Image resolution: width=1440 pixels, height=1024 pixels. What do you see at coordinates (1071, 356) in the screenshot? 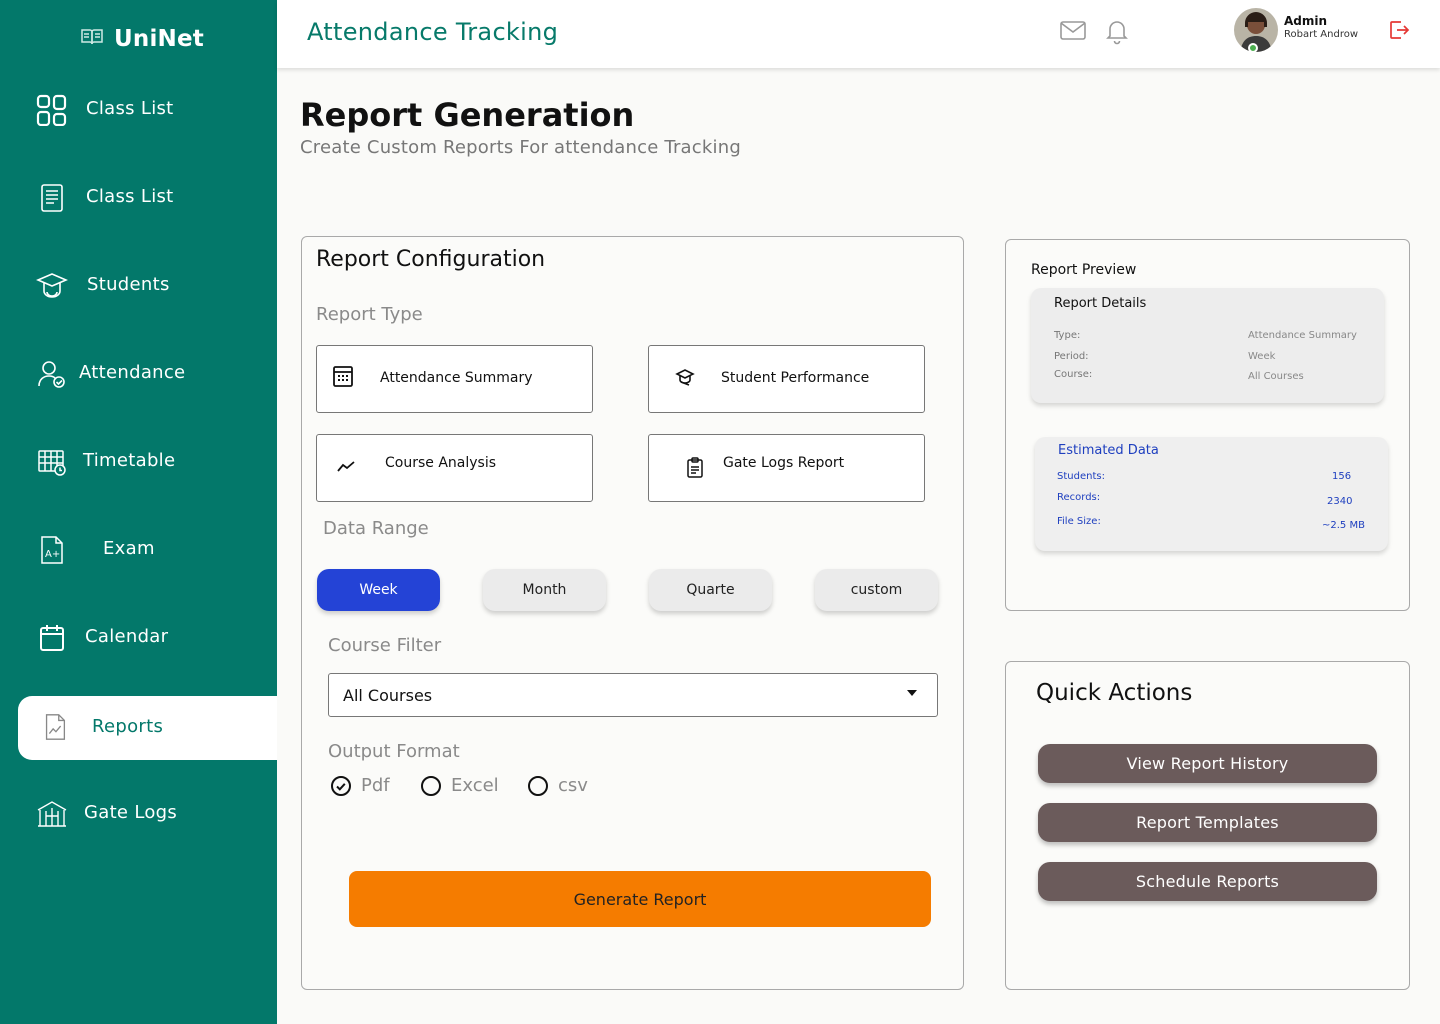
I see `detail-key: Period:` at bounding box center [1071, 356].